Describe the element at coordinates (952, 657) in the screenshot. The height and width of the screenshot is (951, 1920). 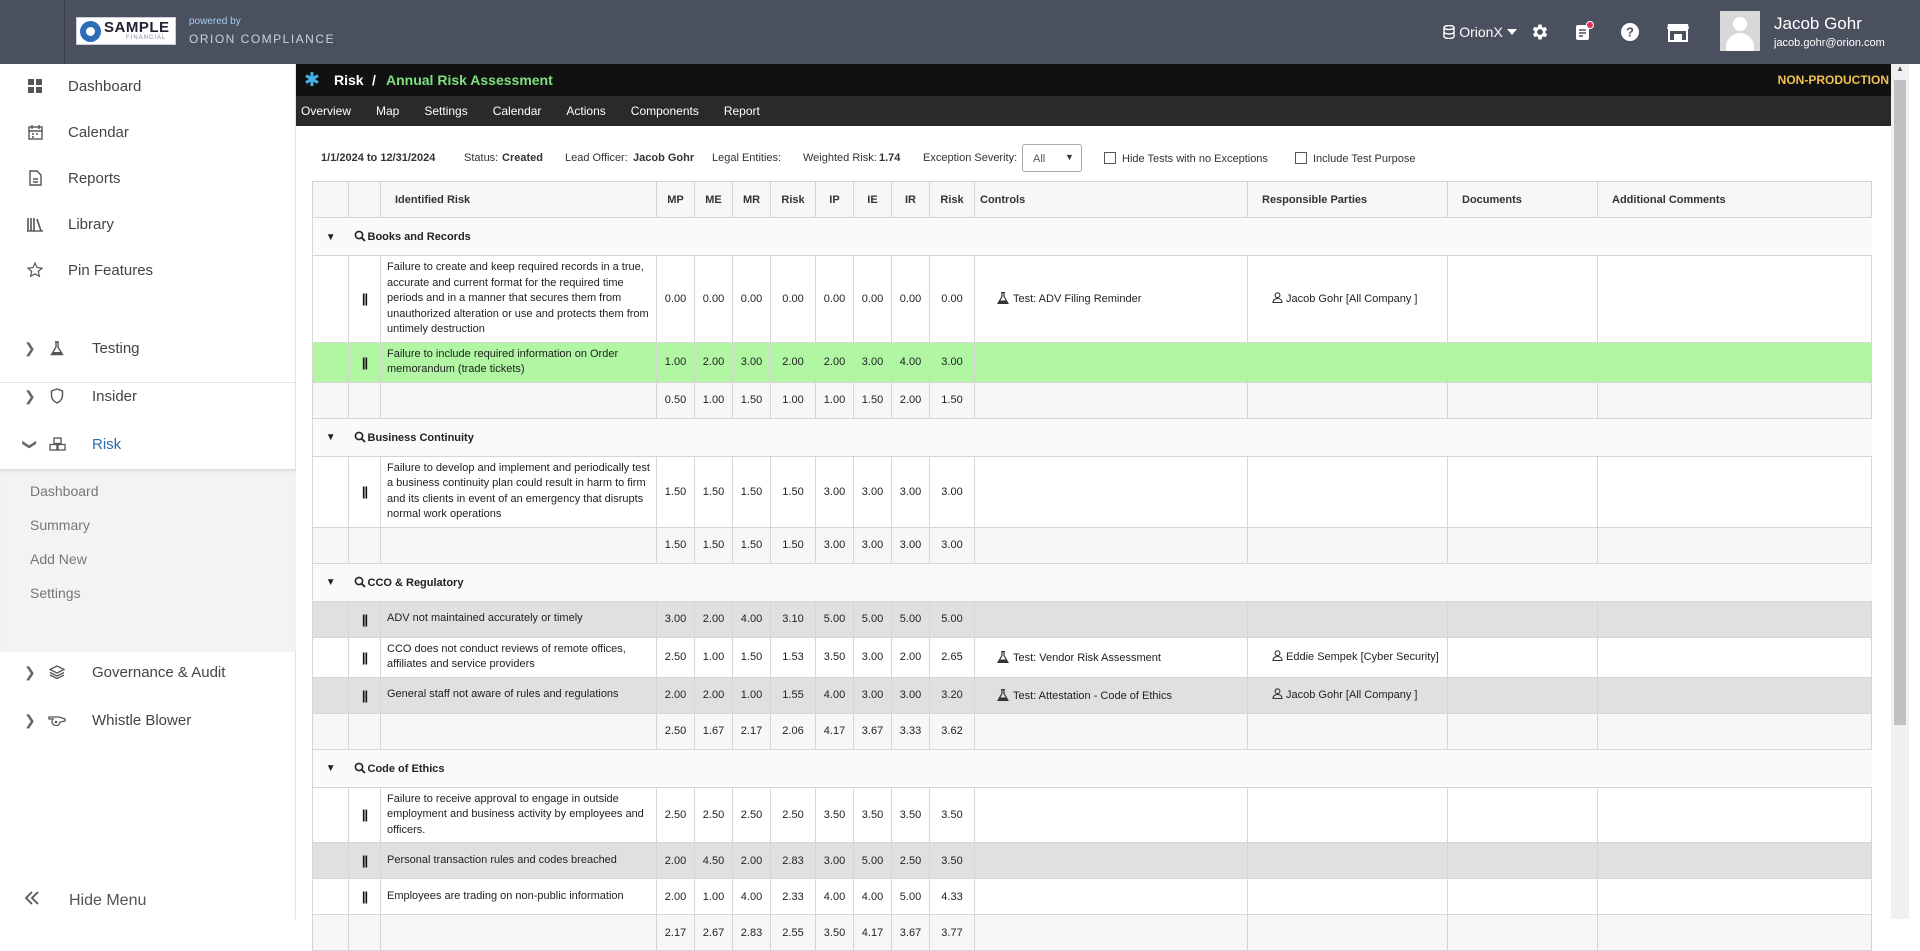
I see `risk-score-cell: 2.65` at that location.